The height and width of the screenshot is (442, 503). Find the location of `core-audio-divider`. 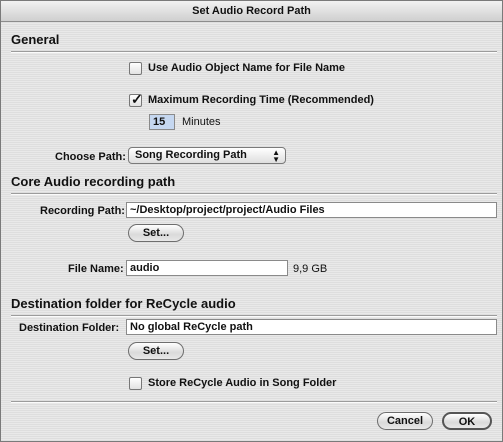

core-audio-divider is located at coordinates (254, 194).